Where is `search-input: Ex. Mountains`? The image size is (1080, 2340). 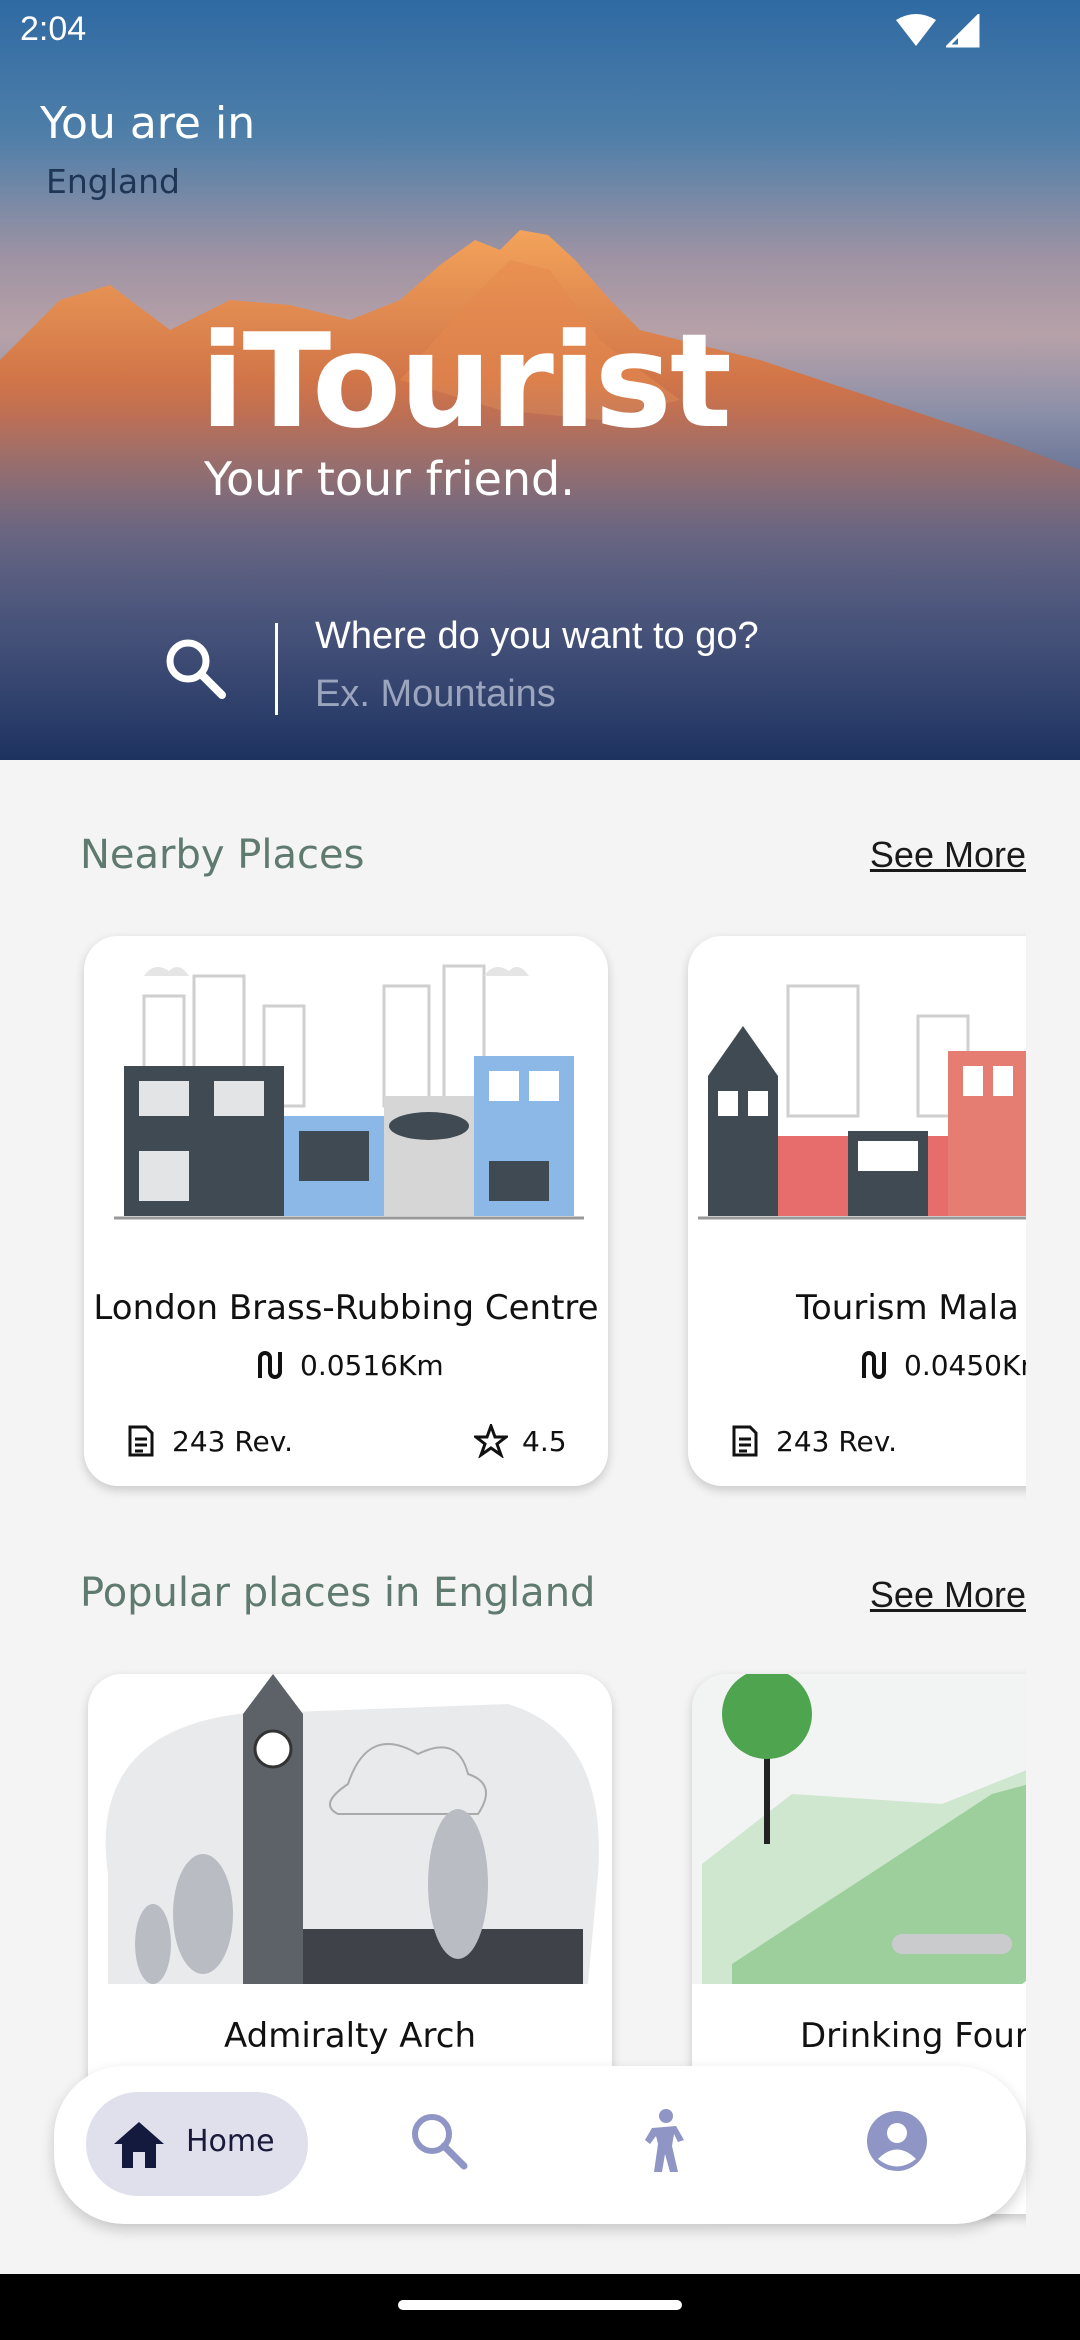 search-input: Ex. Mountains is located at coordinates (435, 694).